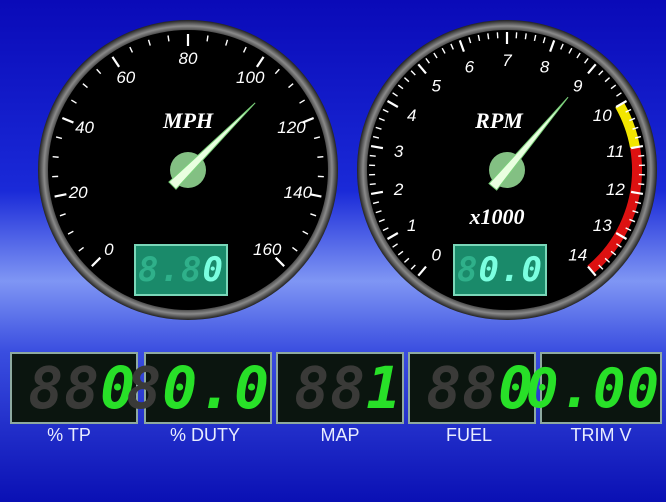  What do you see at coordinates (601, 435) in the screenshot?
I see `readout-trim-label: TRIM V` at bounding box center [601, 435].